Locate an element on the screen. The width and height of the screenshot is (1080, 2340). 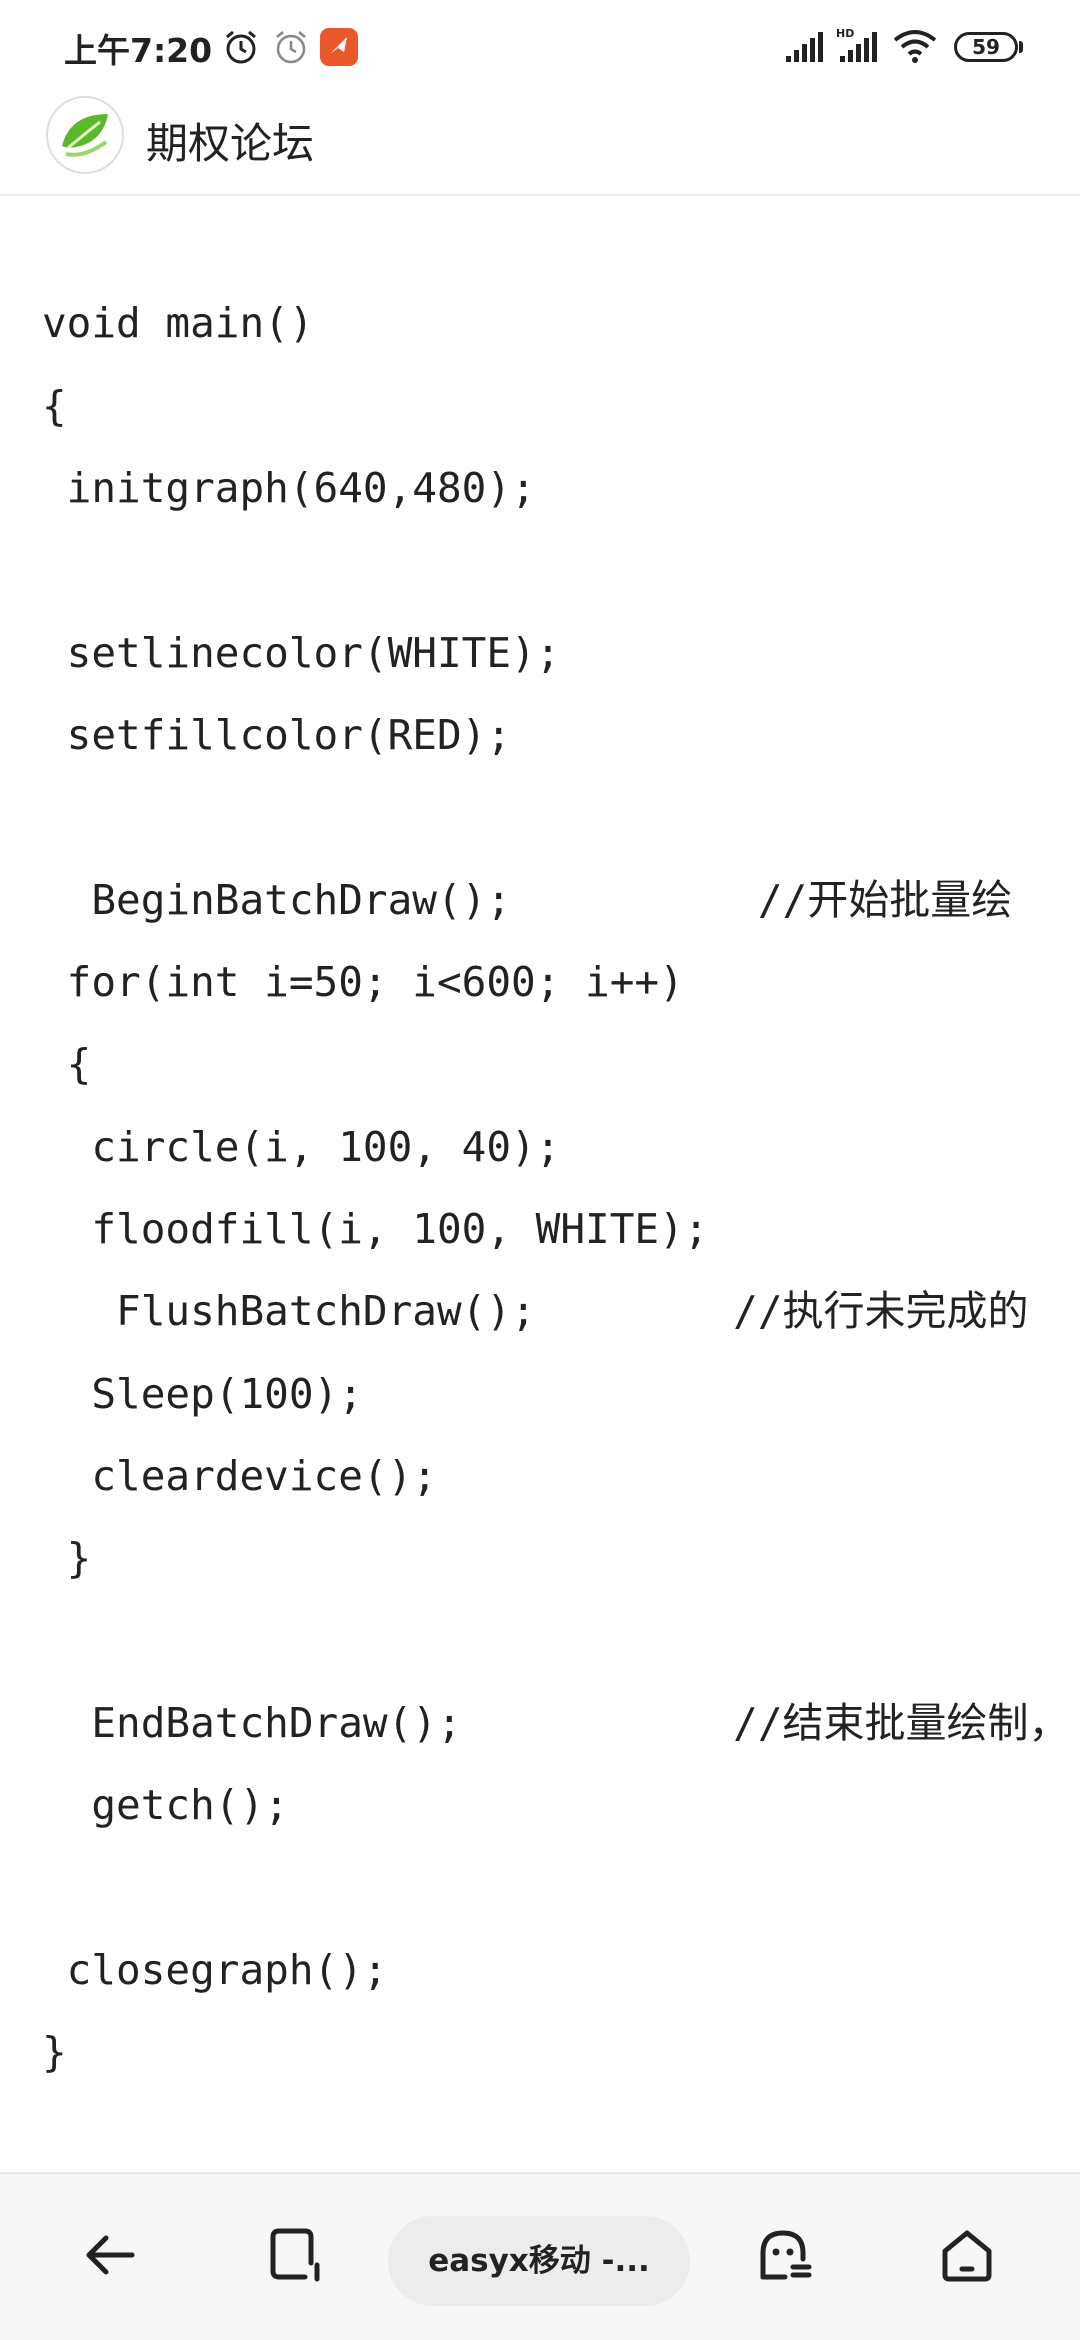
alarm-clock-outline-icon is located at coordinates (291, 49).